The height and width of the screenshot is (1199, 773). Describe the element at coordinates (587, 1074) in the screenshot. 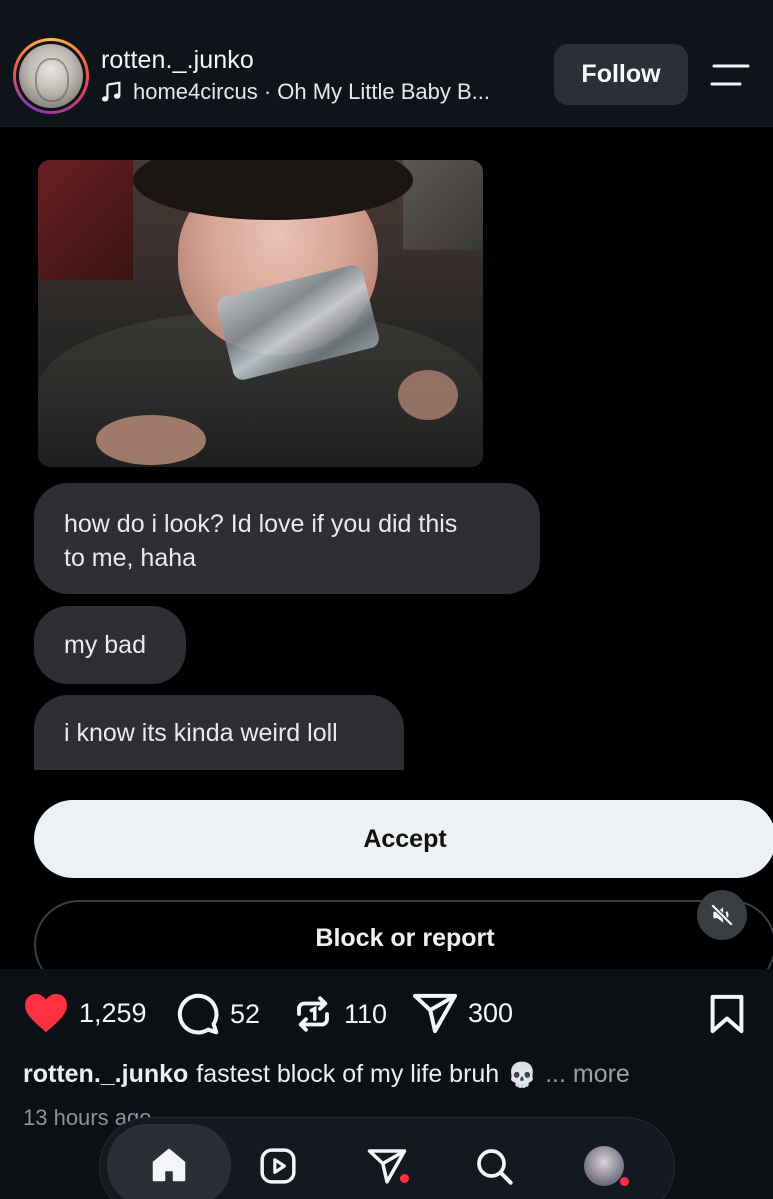

I see `more-link: ... more` at that location.